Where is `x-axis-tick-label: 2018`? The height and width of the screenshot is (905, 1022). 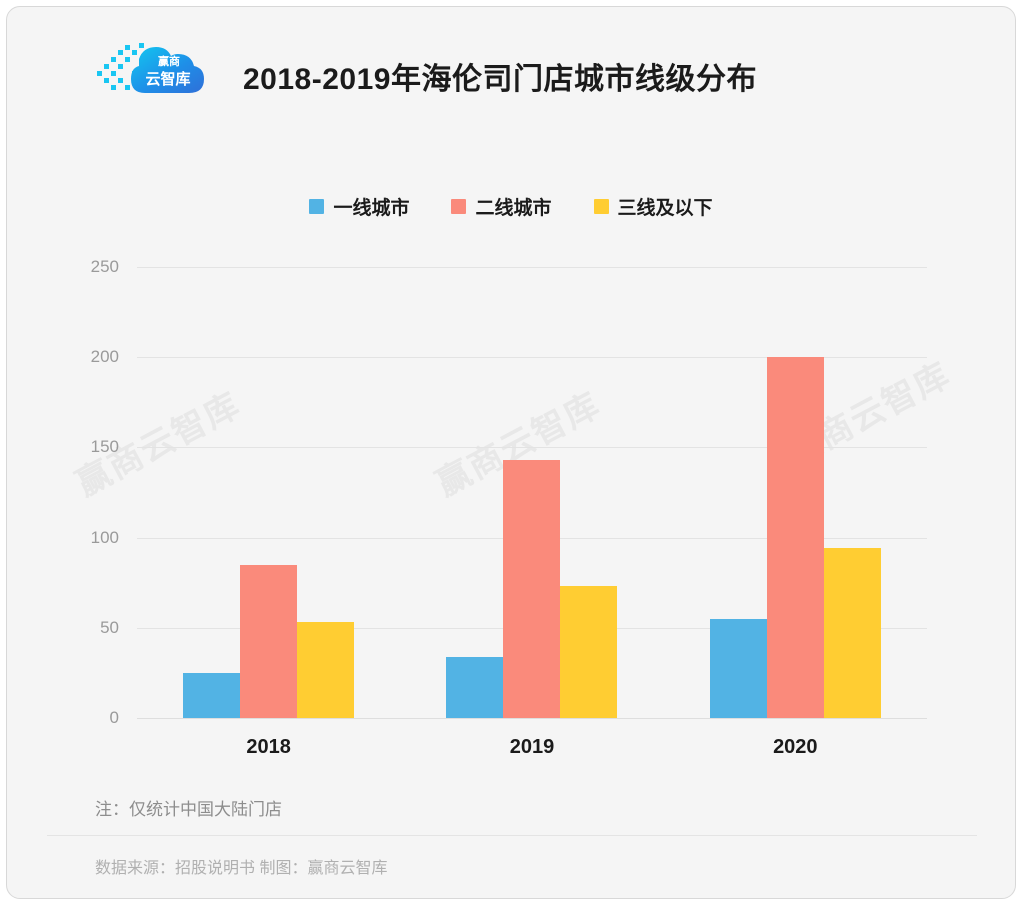 x-axis-tick-label: 2018 is located at coordinates (268, 747).